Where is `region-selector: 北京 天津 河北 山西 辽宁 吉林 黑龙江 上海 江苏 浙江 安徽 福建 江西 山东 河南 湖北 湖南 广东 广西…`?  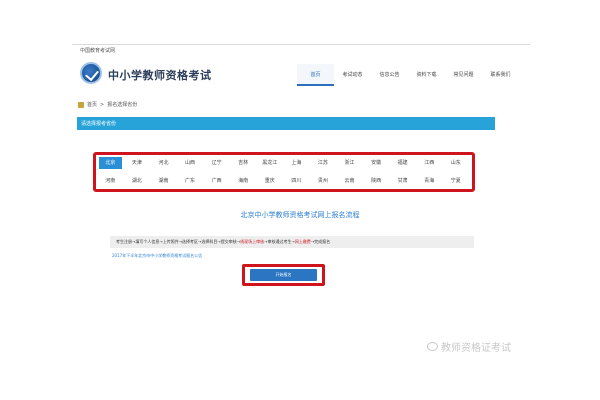 region-selector: 北京 天津 河北 山西 辽宁 吉林 黑龙江 上海 江苏 浙江 安徽 福建 江西 山东 河南 湖北 湖南 广东 广西… is located at coordinates (285, 175).